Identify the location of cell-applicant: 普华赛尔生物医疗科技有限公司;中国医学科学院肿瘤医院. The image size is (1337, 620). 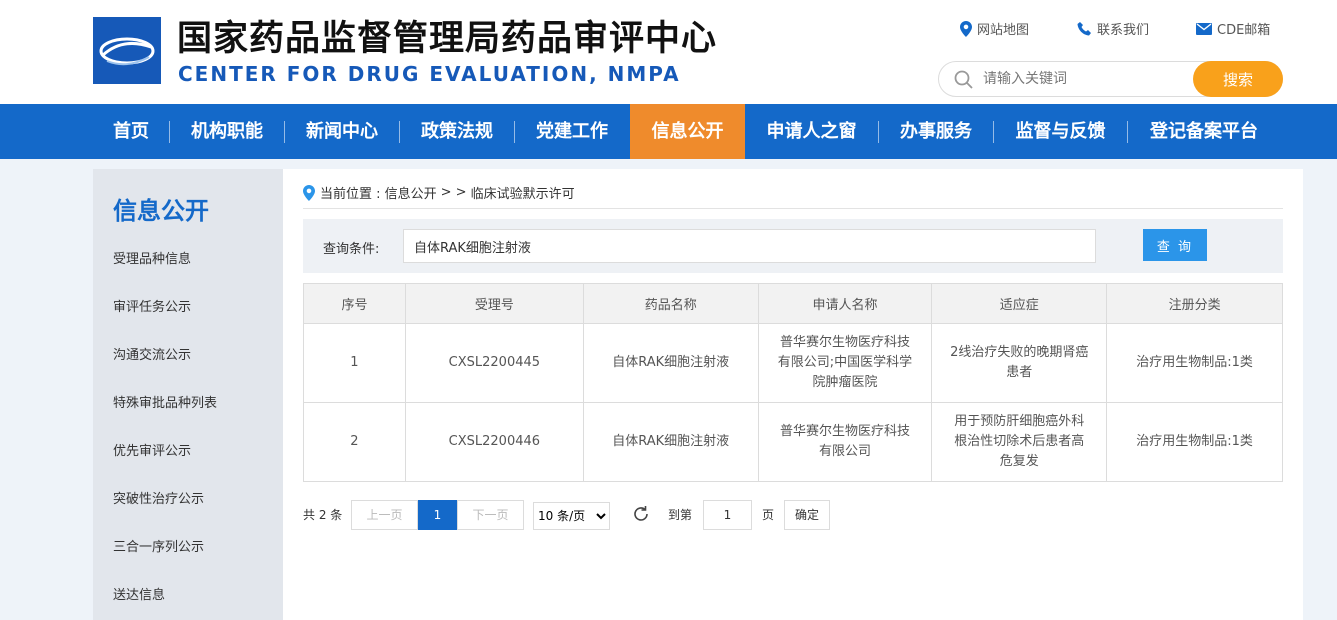
(845, 363).